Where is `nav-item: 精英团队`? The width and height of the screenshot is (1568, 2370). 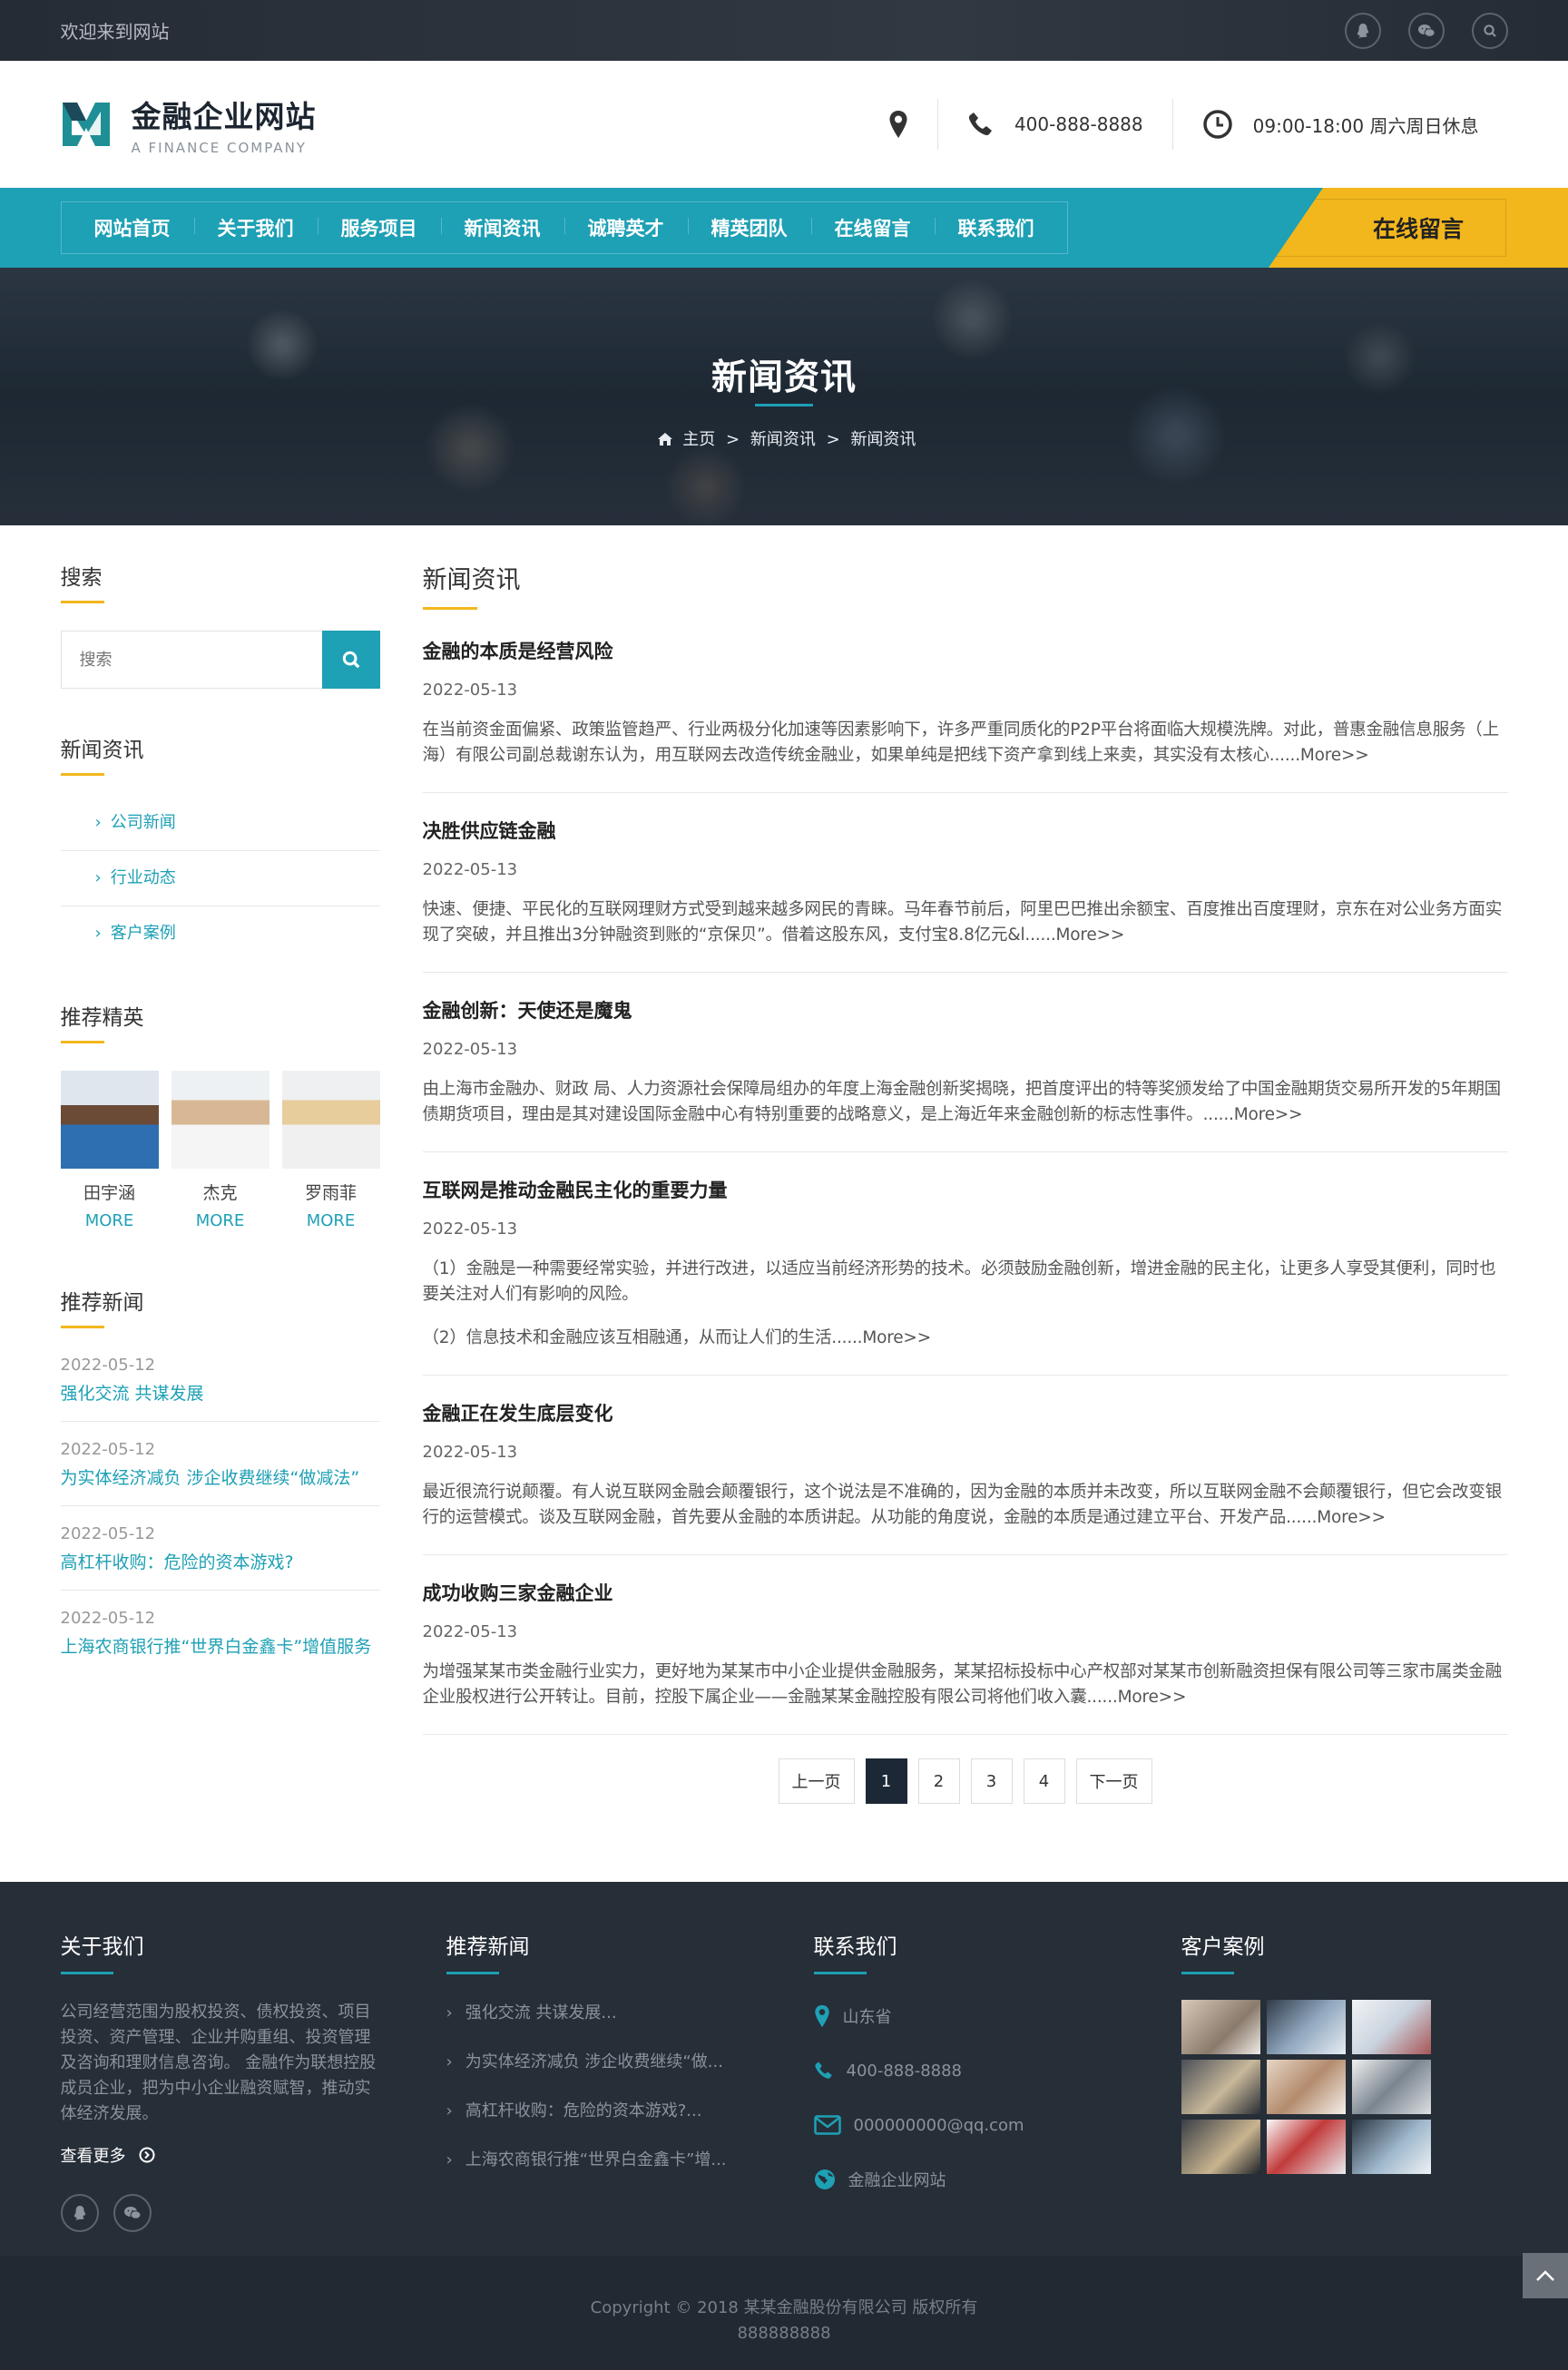
nav-item: 精英团队 is located at coordinates (749, 227).